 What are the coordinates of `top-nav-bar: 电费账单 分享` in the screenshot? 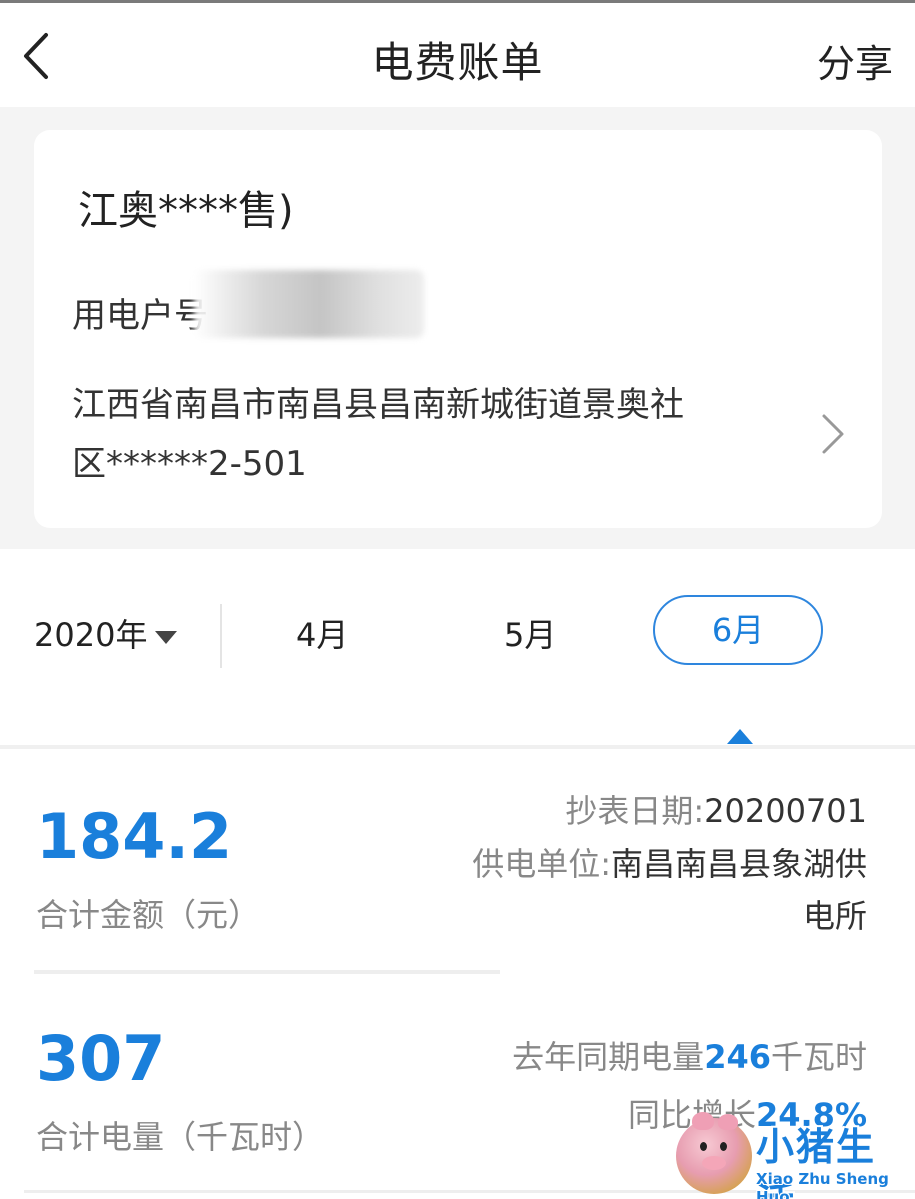 It's located at (457, 55).